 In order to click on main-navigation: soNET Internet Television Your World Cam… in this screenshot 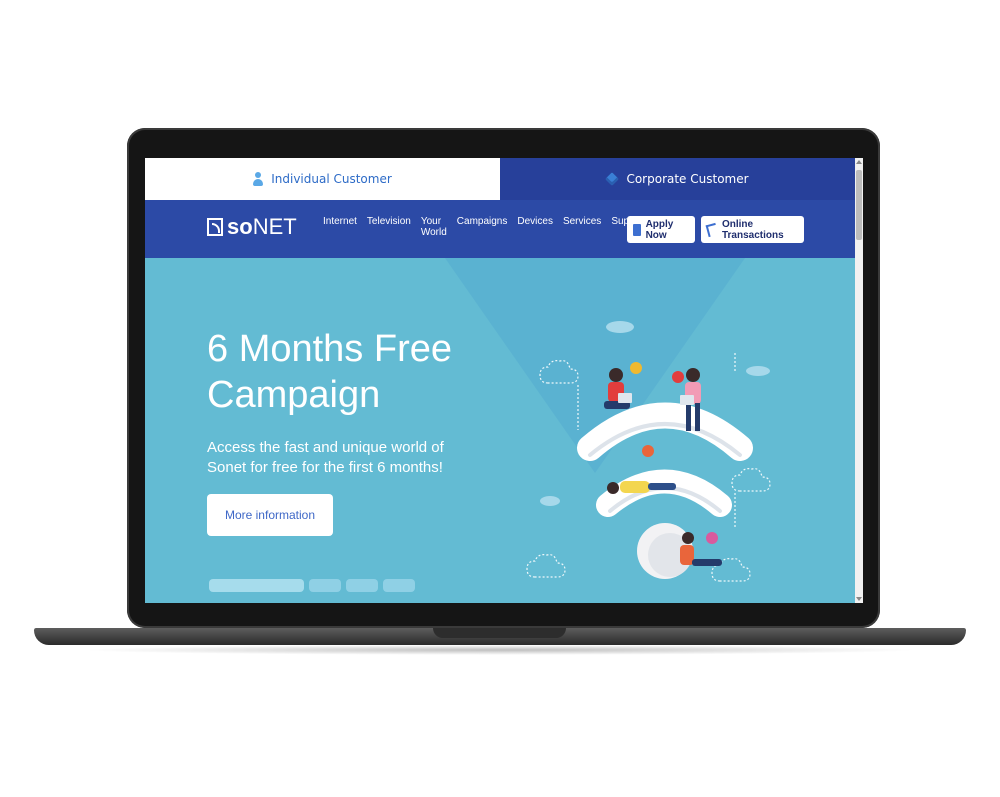, I will do `click(500, 229)`.